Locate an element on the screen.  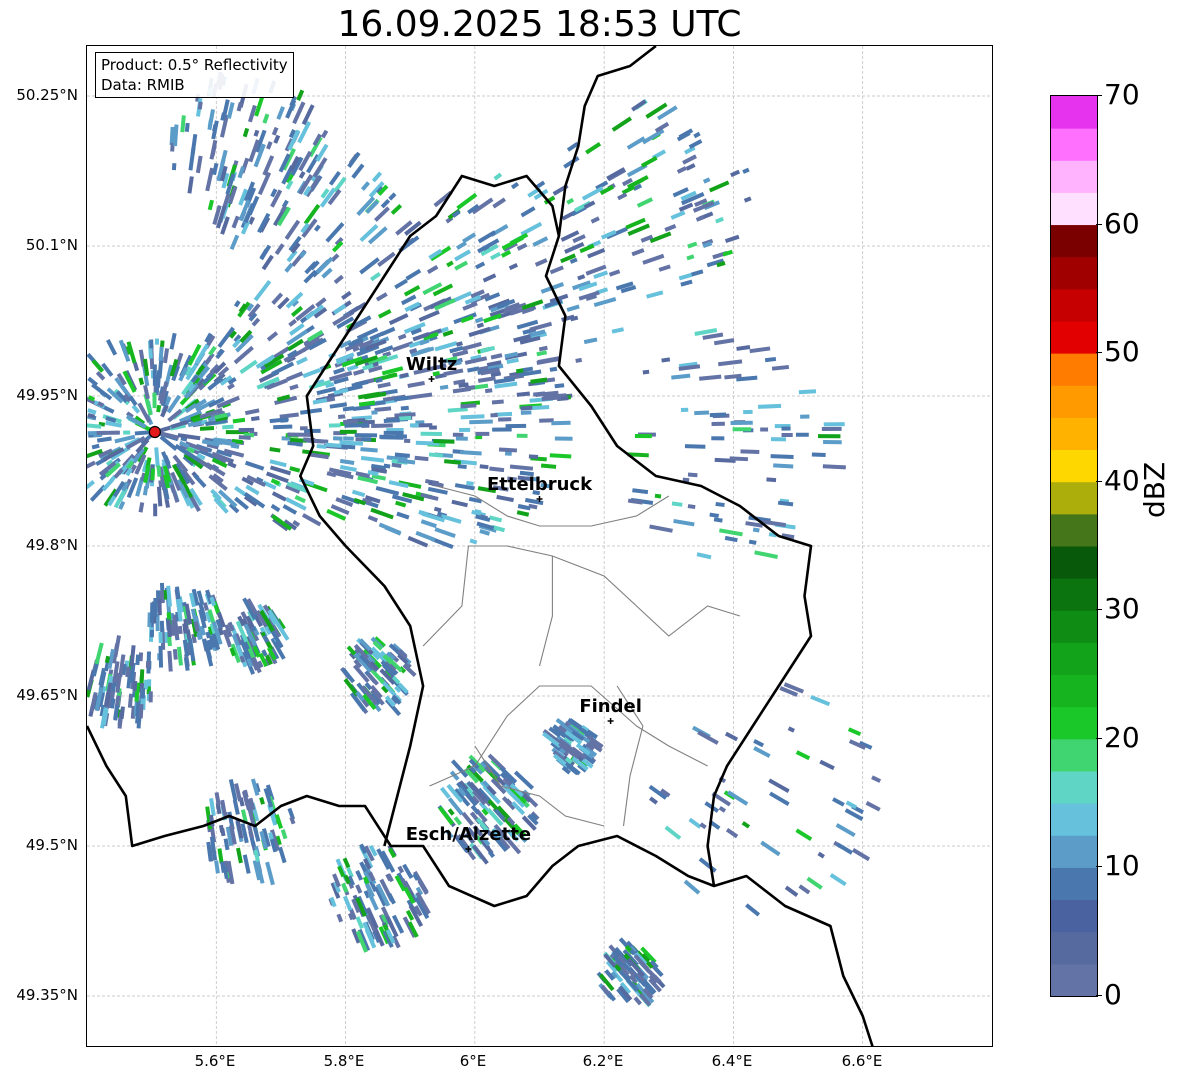
colorbar-label: dBZ is located at coordinates (1154, 489).